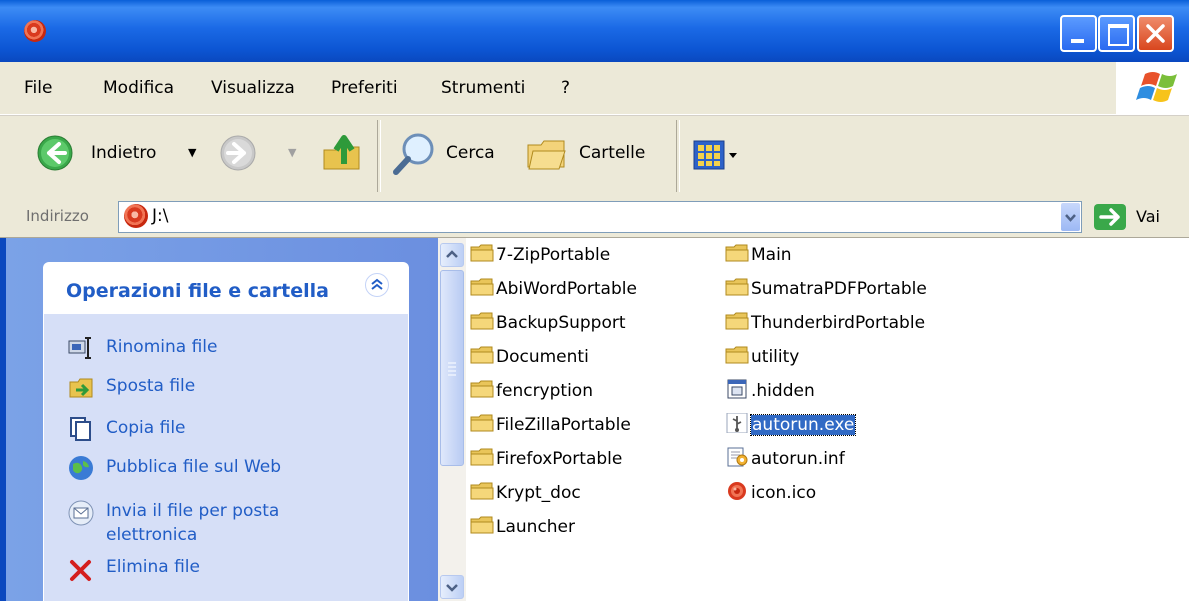 The width and height of the screenshot is (1189, 603). I want to click on list-item: autorun.exe, so click(826, 424).